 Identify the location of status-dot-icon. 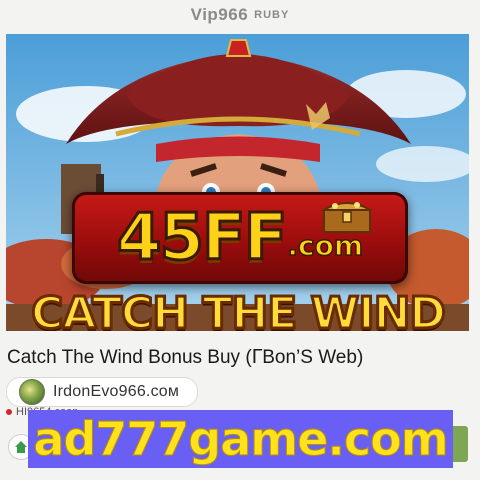
(9, 412).